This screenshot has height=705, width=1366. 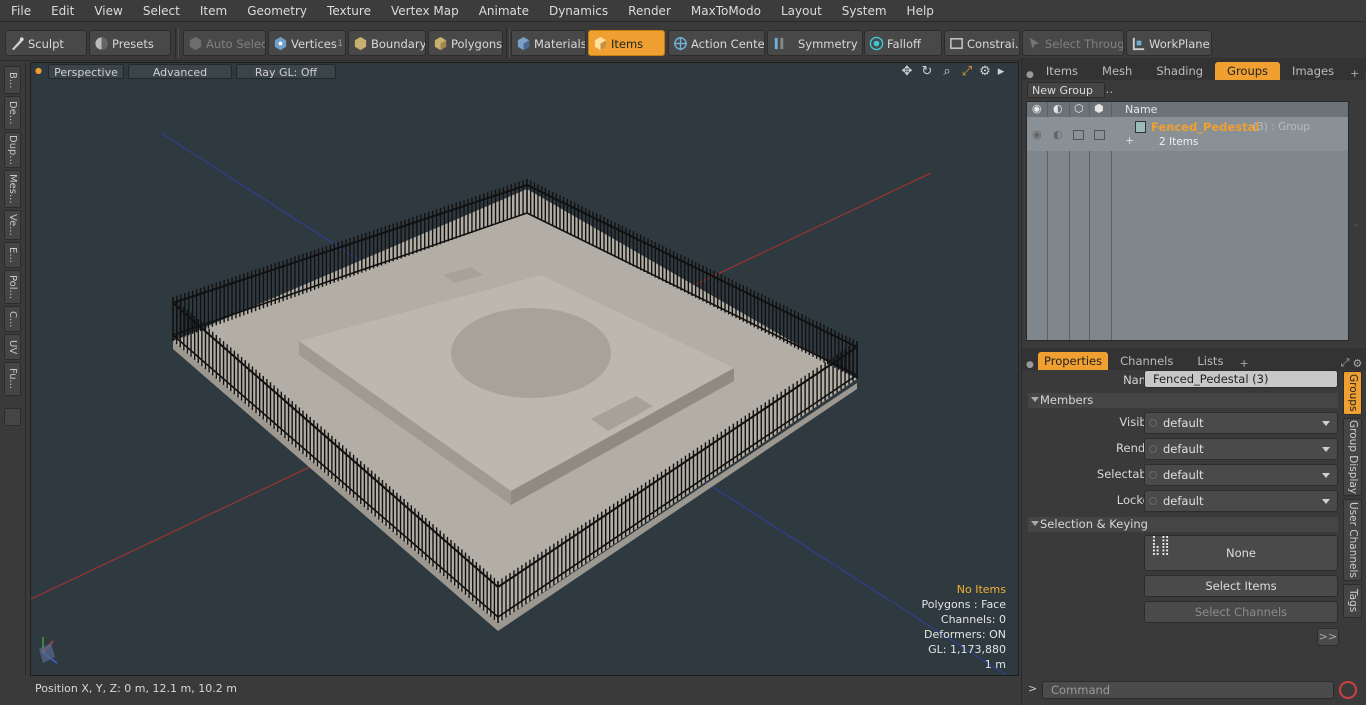 What do you see at coordinates (1248, 71) in the screenshot?
I see `tab-groups: Groups` at bounding box center [1248, 71].